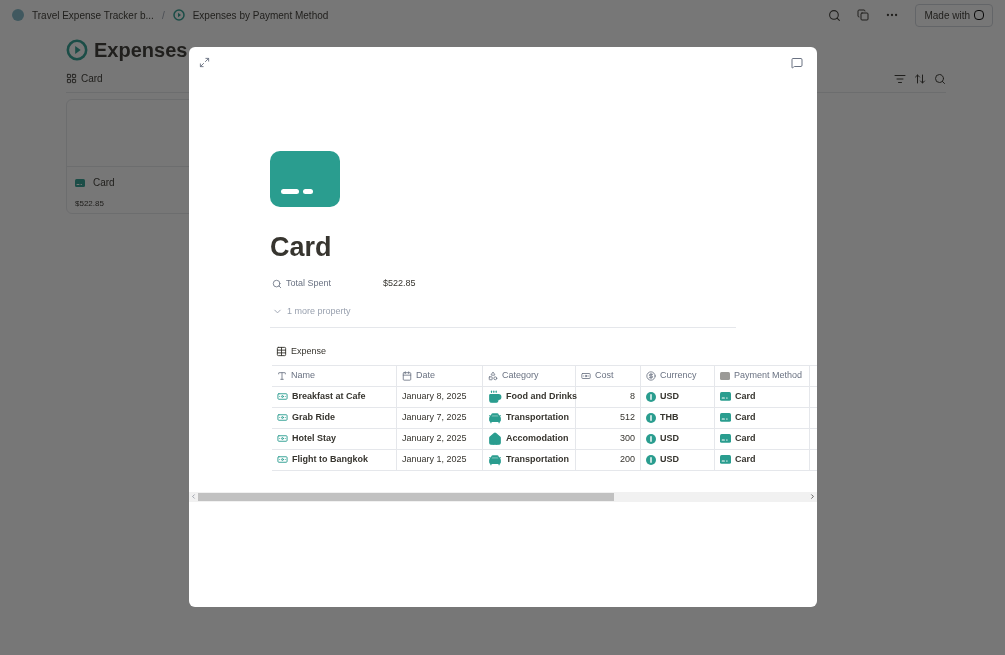  What do you see at coordinates (71, 78) in the screenshot?
I see `grid-icon` at bounding box center [71, 78].